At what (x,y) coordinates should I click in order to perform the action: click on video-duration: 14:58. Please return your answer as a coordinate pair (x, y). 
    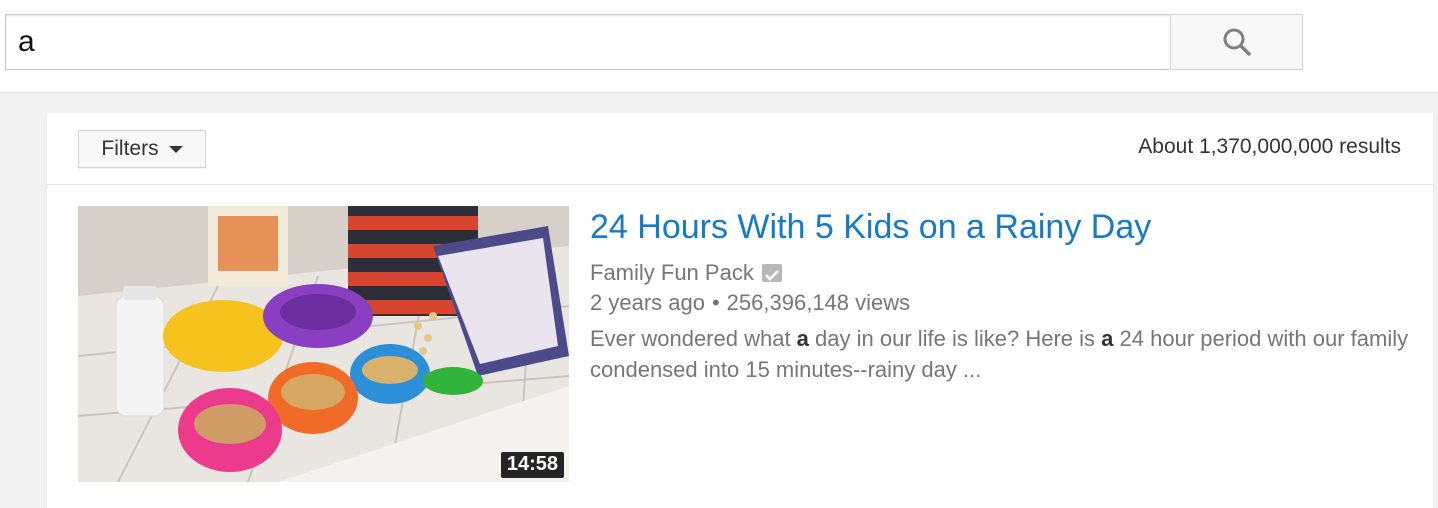
    Looking at the image, I should click on (532, 465).